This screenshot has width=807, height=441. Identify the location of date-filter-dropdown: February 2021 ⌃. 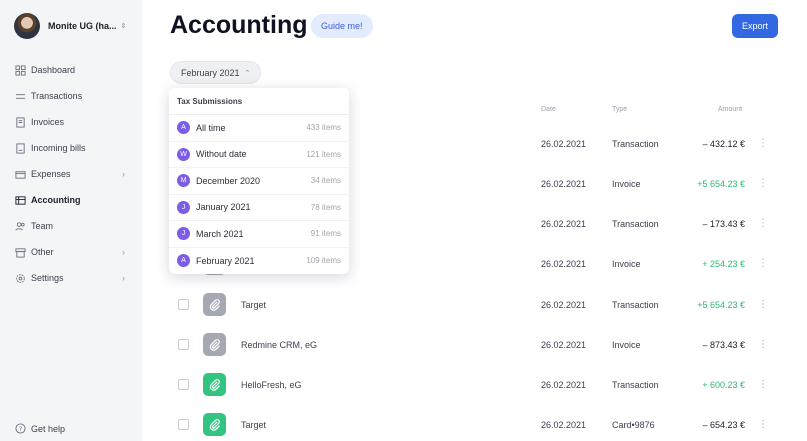
(216, 72).